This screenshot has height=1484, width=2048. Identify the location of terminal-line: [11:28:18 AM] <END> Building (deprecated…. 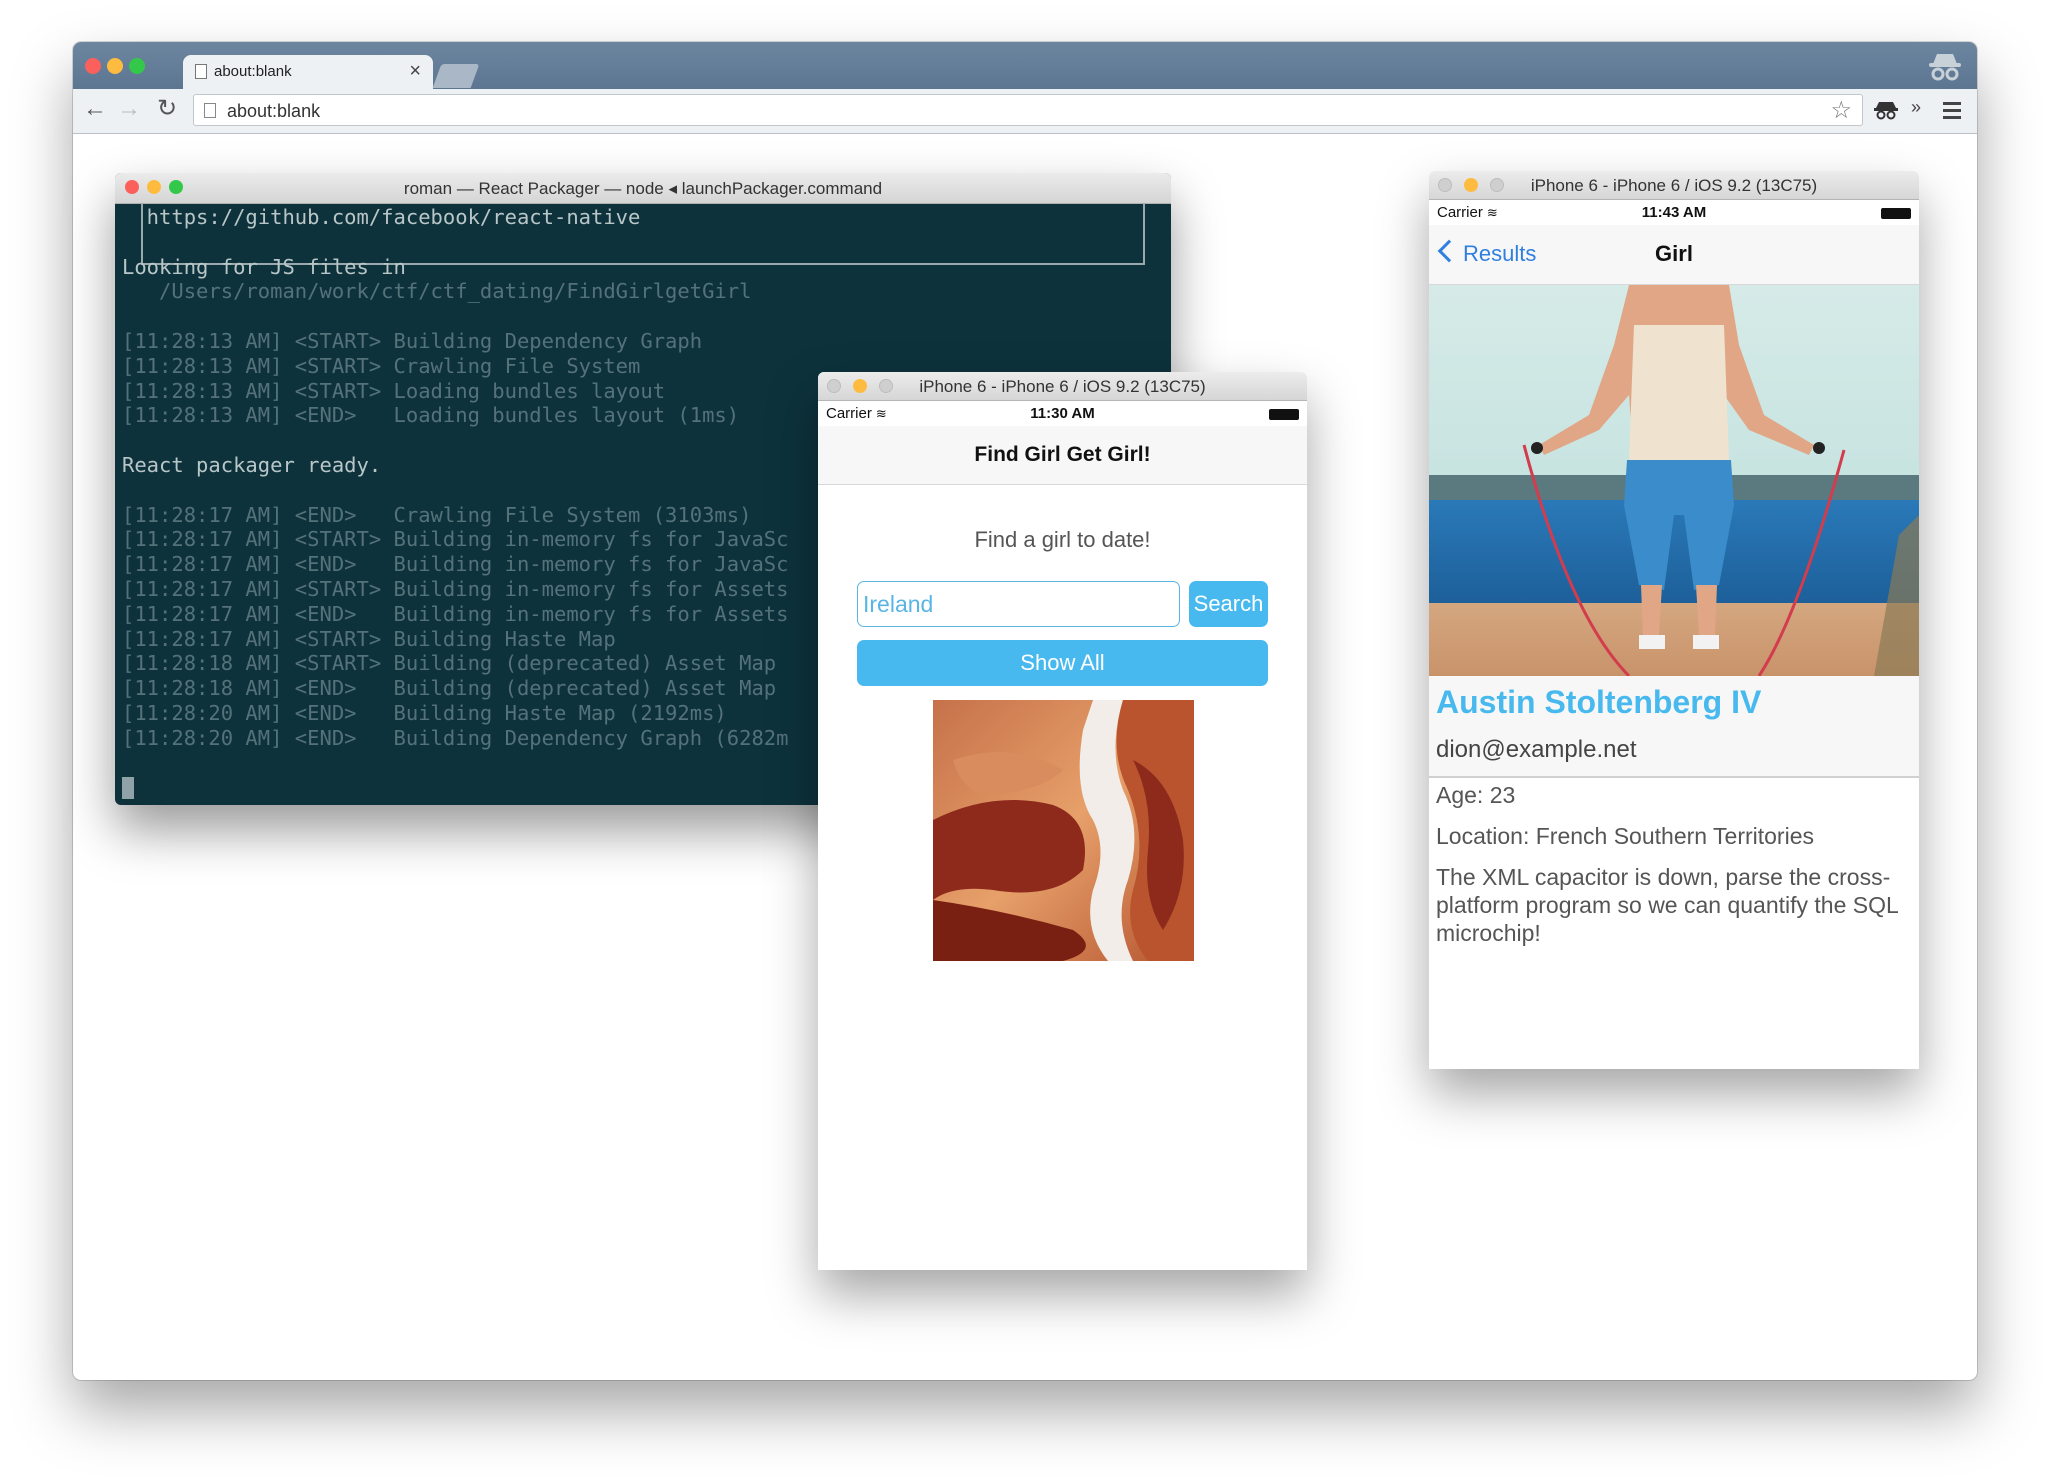
(449, 688).